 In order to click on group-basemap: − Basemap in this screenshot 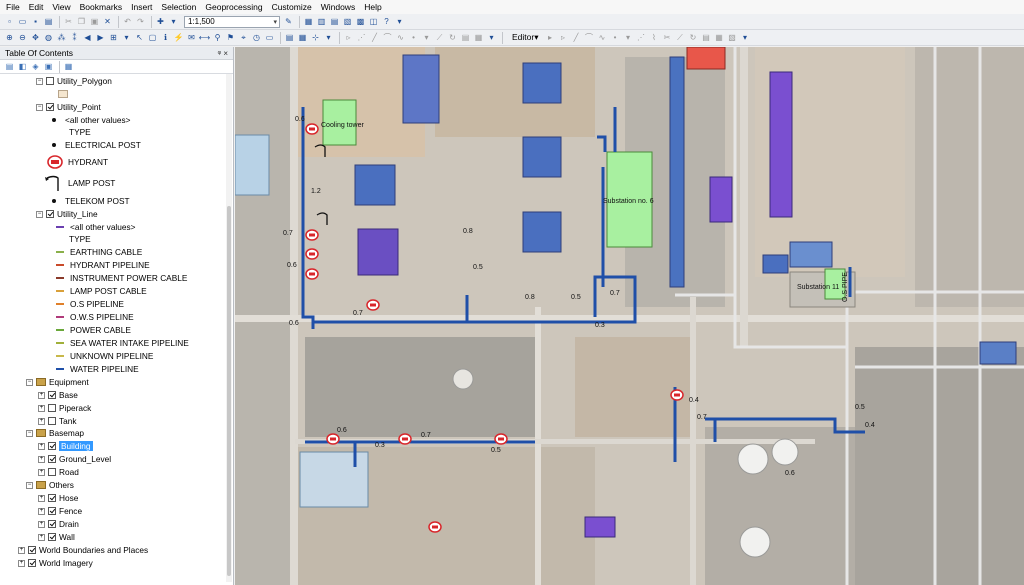, I will do `click(55, 433)`.